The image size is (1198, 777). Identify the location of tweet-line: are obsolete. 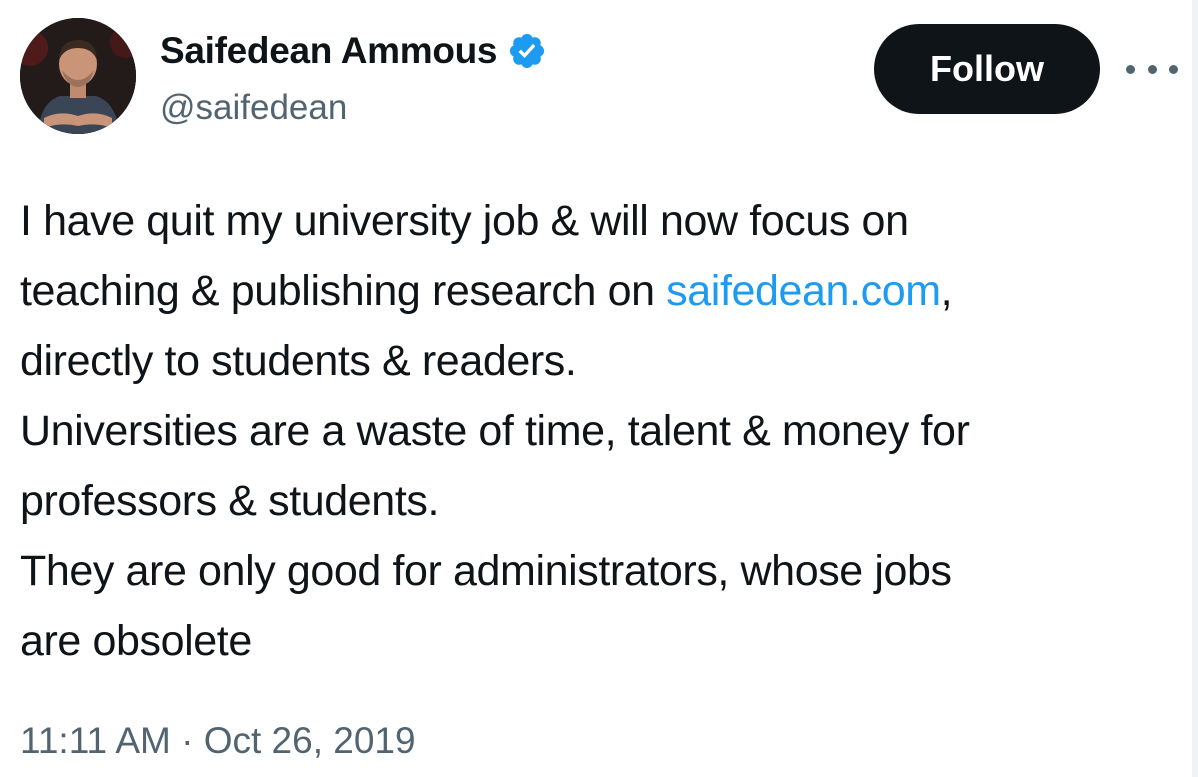
(605, 641).